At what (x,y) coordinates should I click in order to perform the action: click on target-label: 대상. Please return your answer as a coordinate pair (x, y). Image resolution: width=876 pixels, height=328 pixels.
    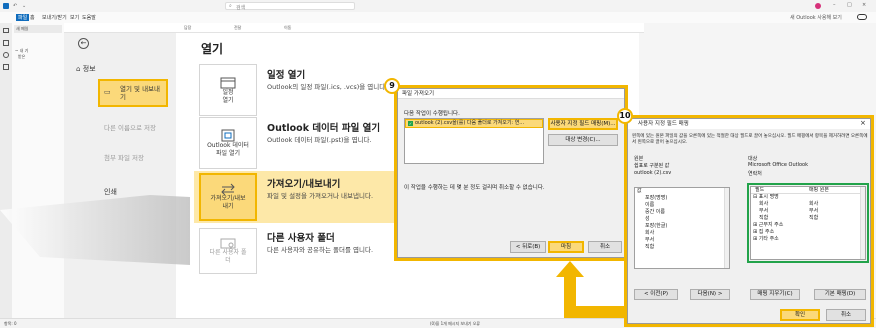
    Looking at the image, I should click on (753, 159).